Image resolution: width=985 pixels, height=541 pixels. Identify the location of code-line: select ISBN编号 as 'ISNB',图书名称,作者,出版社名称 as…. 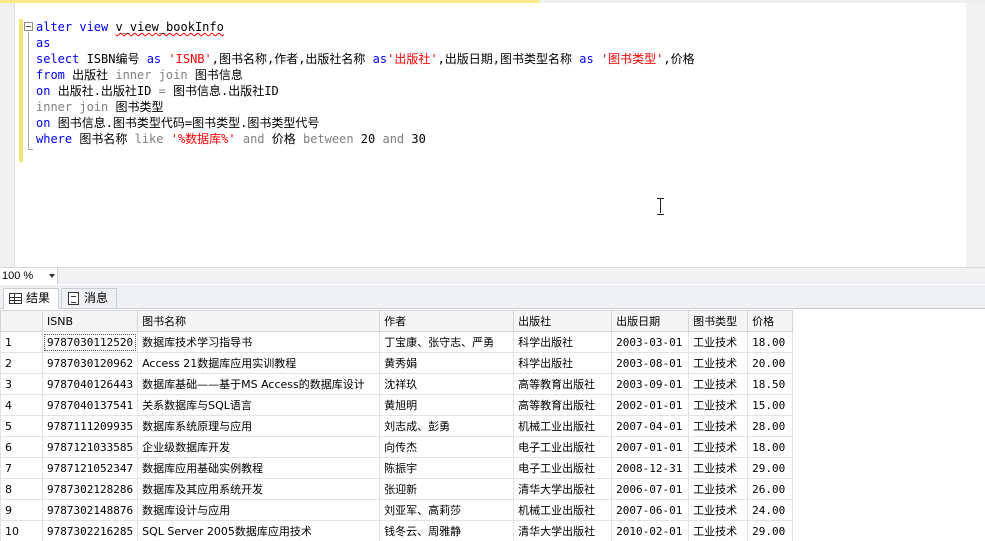
(365, 59).